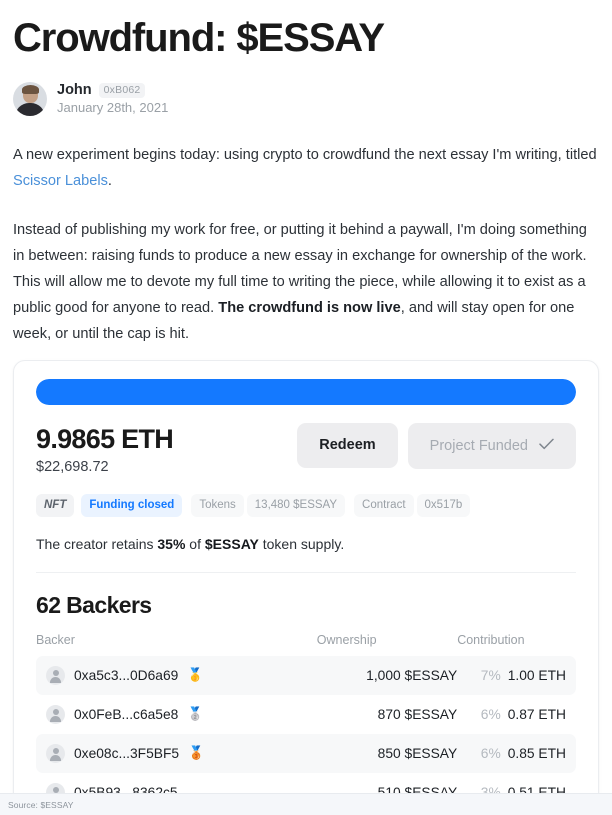 The height and width of the screenshot is (815, 612). I want to click on amount-eth: 9.9865 ETH, so click(105, 439).